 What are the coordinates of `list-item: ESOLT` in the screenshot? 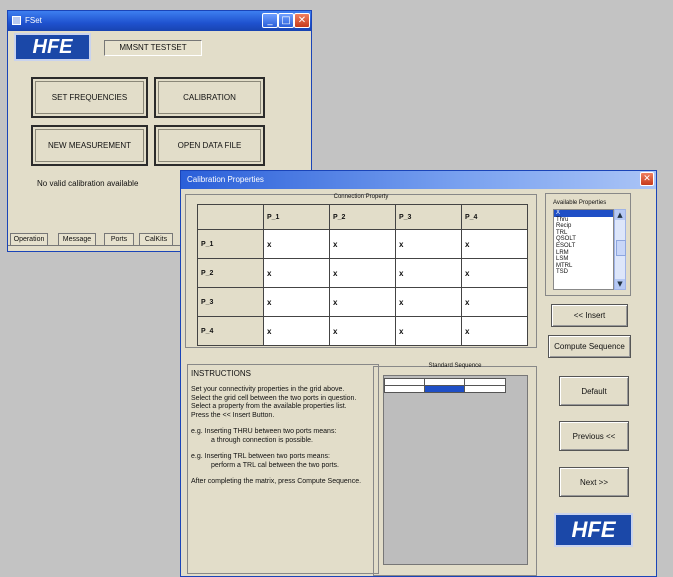 It's located at (583, 246).